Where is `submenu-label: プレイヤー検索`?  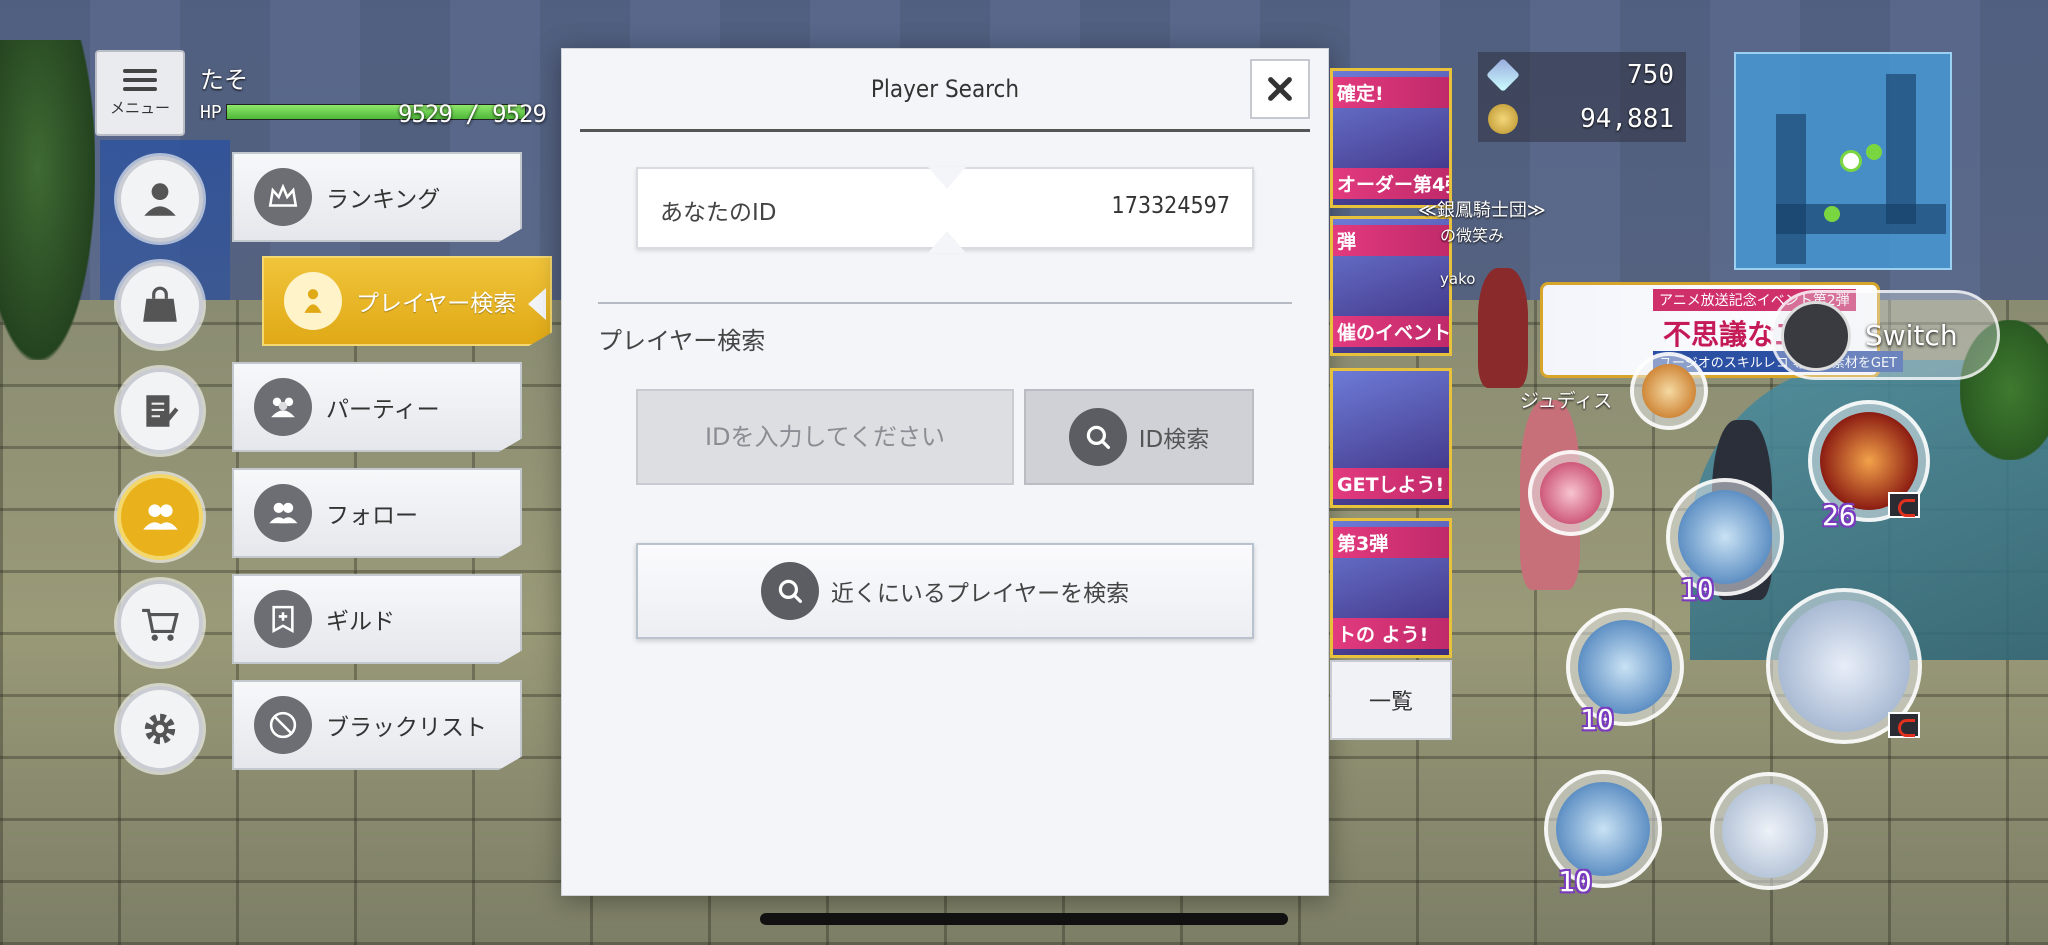
submenu-label: プレイヤー検索 is located at coordinates (436, 304).